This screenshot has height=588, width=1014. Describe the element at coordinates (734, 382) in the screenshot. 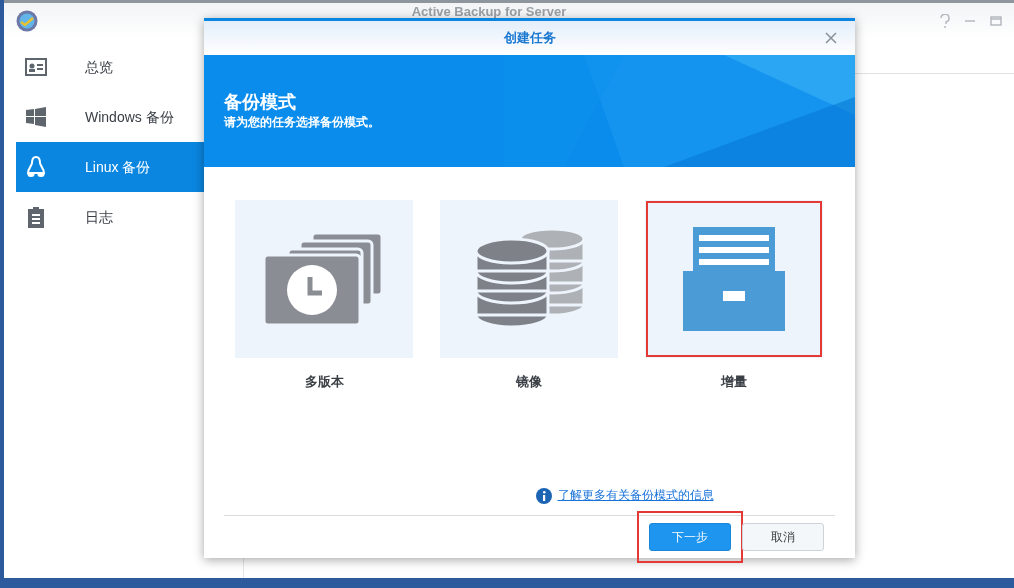

I see `mode-label: 增量` at that location.